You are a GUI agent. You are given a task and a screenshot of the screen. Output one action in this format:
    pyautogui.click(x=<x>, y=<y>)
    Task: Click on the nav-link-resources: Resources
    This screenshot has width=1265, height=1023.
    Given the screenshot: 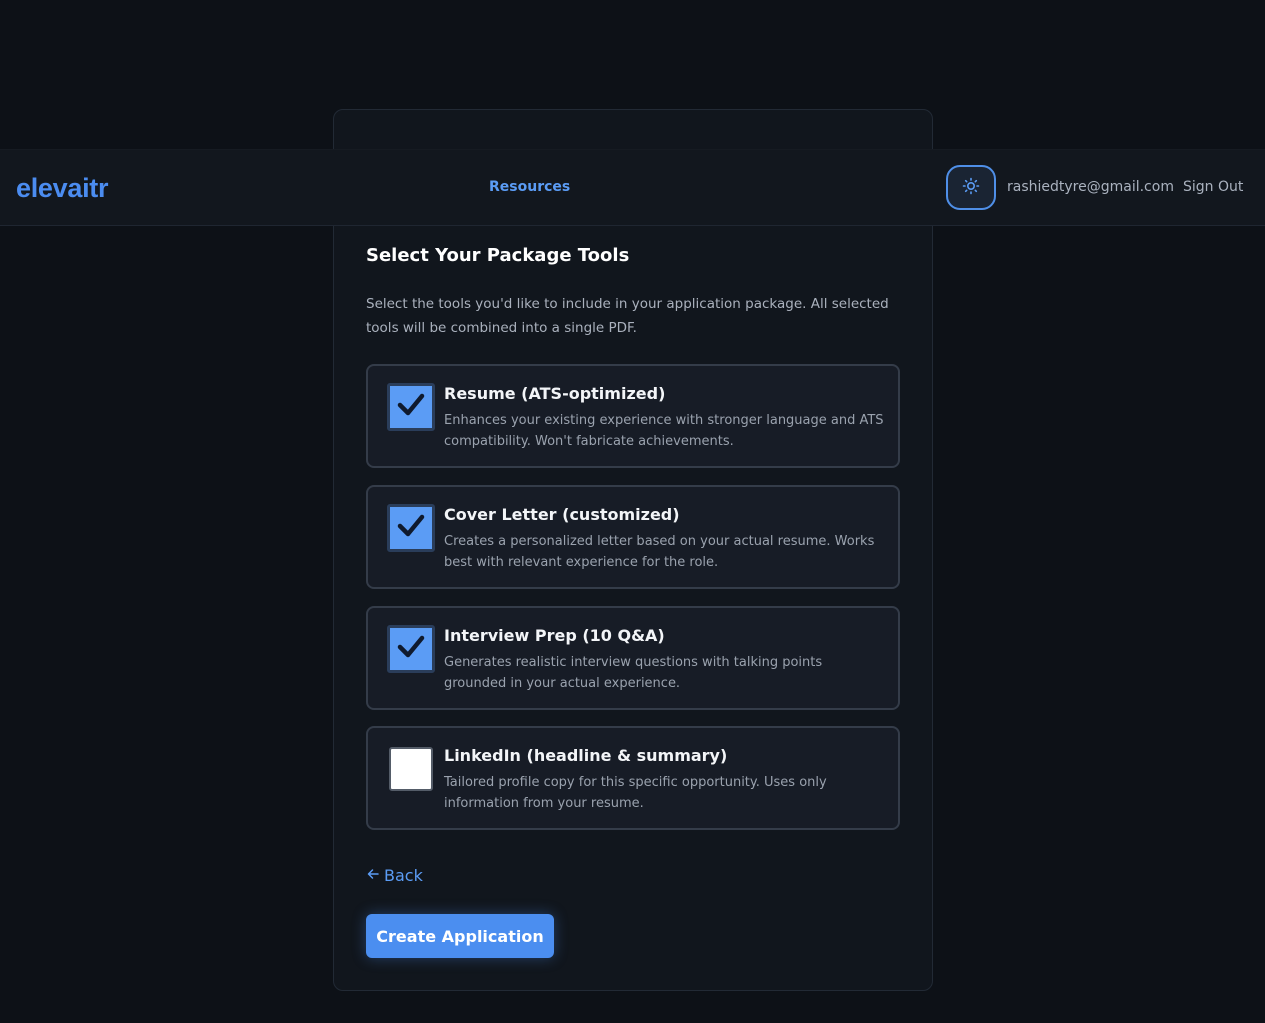 What is the action you would take?
    pyautogui.click(x=529, y=187)
    